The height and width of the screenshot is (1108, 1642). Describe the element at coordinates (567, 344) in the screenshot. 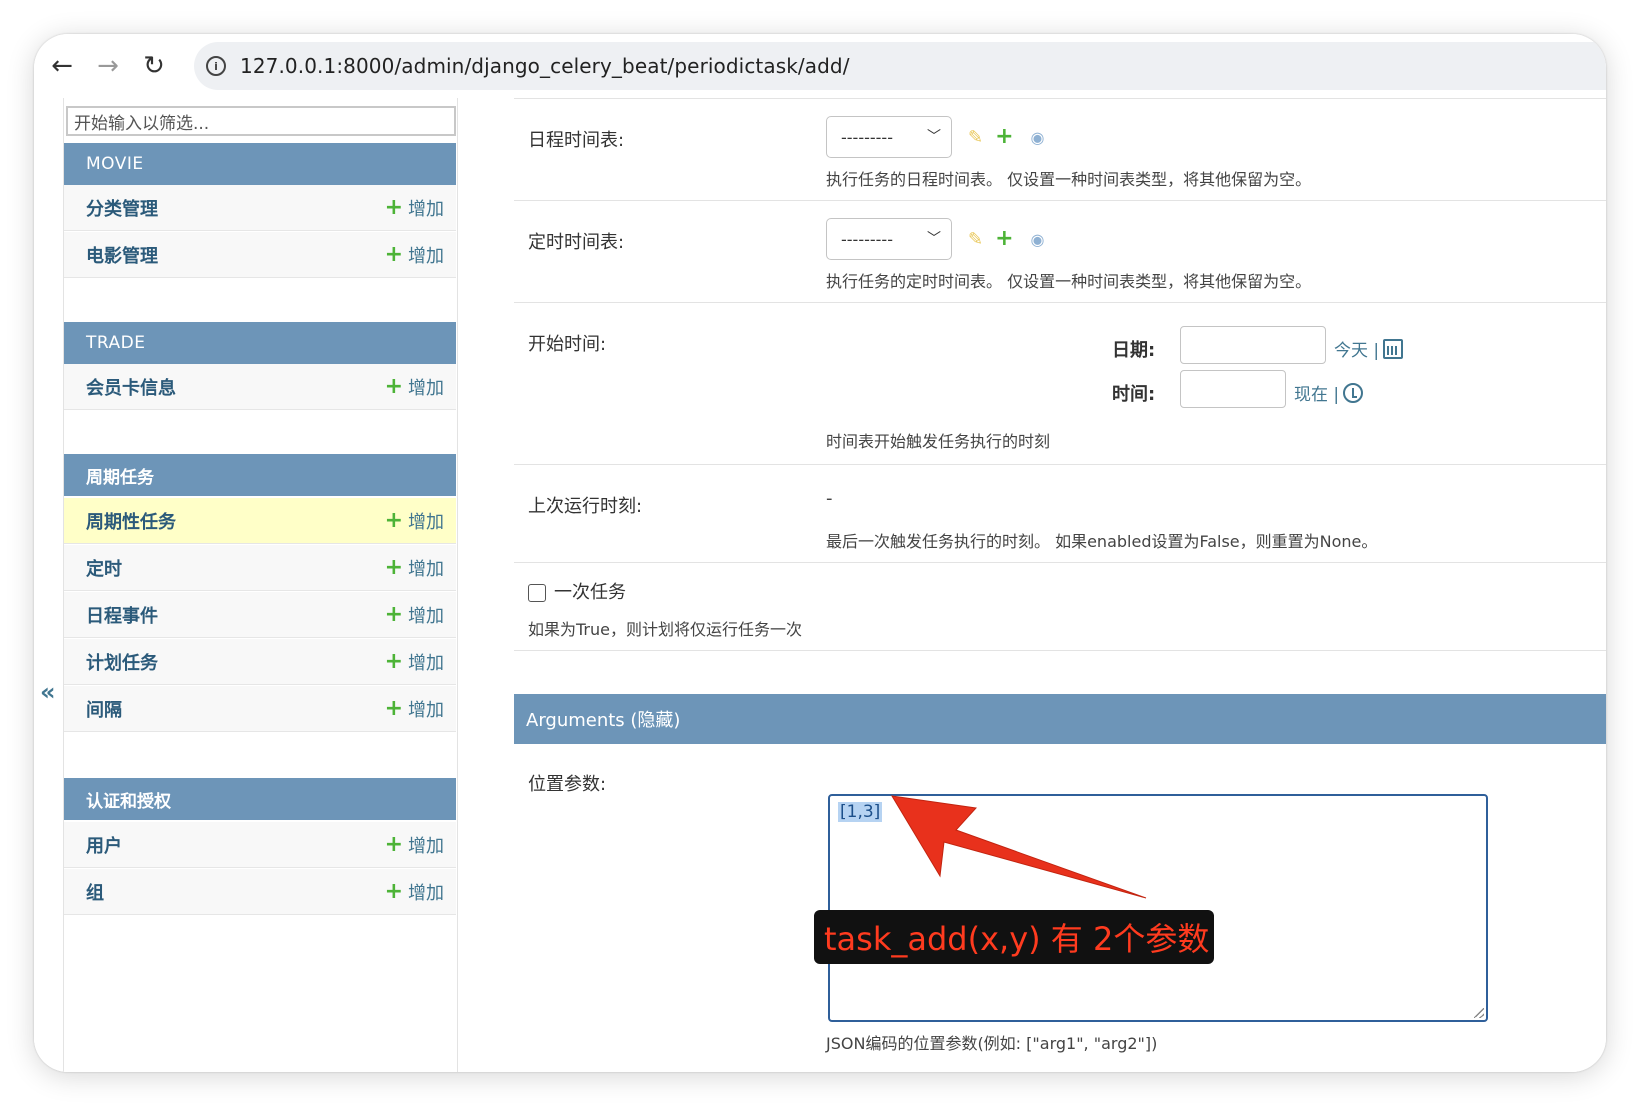

I see `start-time-label: 开始时间:` at that location.